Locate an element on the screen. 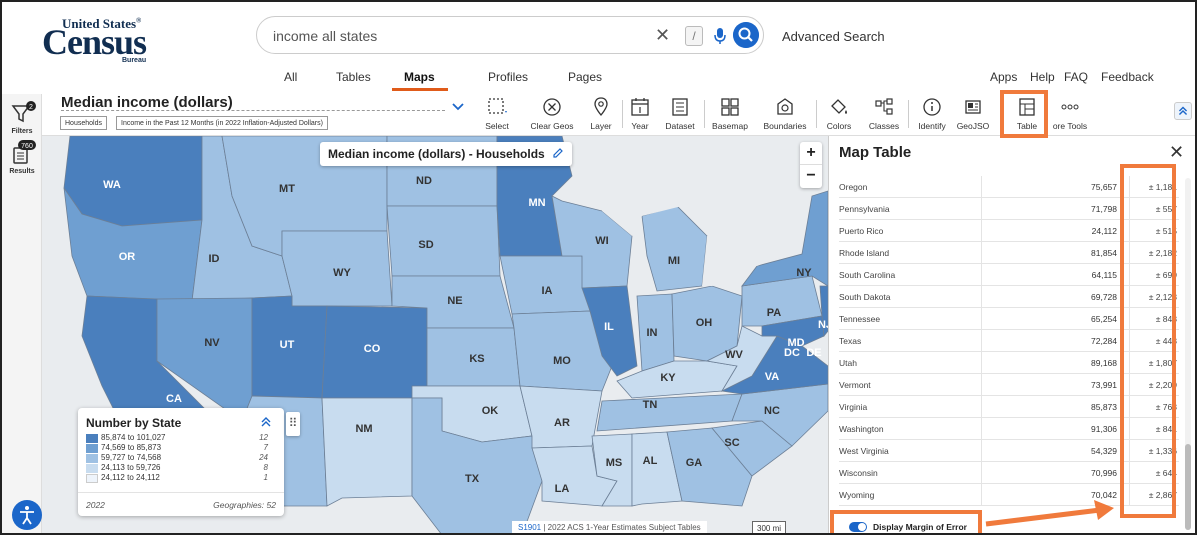 The width and height of the screenshot is (1197, 535). slash-shortcut-key: / is located at coordinates (694, 36).